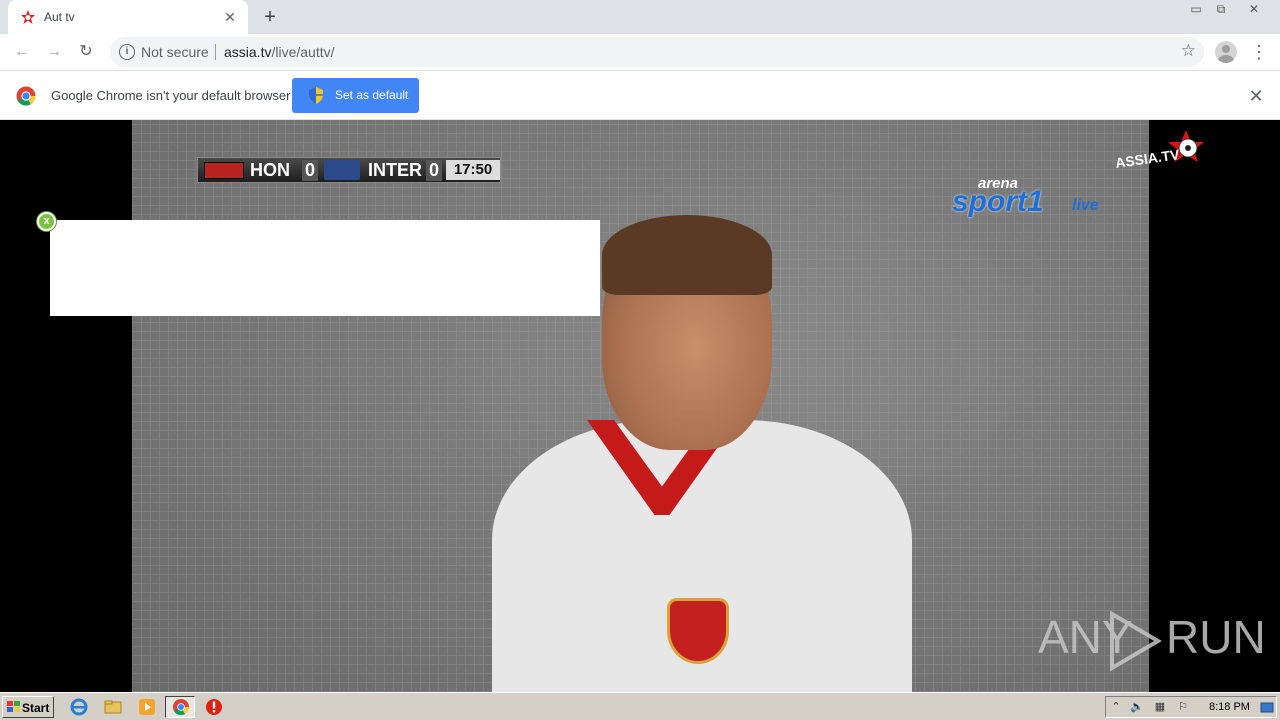  What do you see at coordinates (270, 170) in the screenshot?
I see `team1-name: HON` at bounding box center [270, 170].